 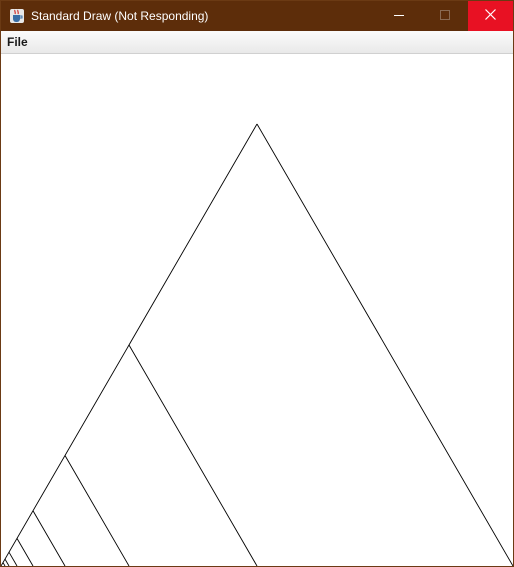 I want to click on menu-bar: File, so click(x=257, y=42).